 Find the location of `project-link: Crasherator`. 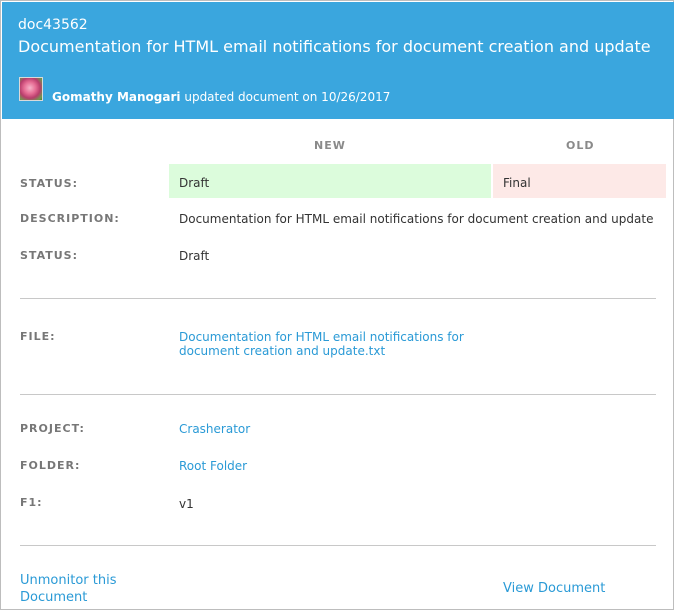

project-link: Crasherator is located at coordinates (214, 429).